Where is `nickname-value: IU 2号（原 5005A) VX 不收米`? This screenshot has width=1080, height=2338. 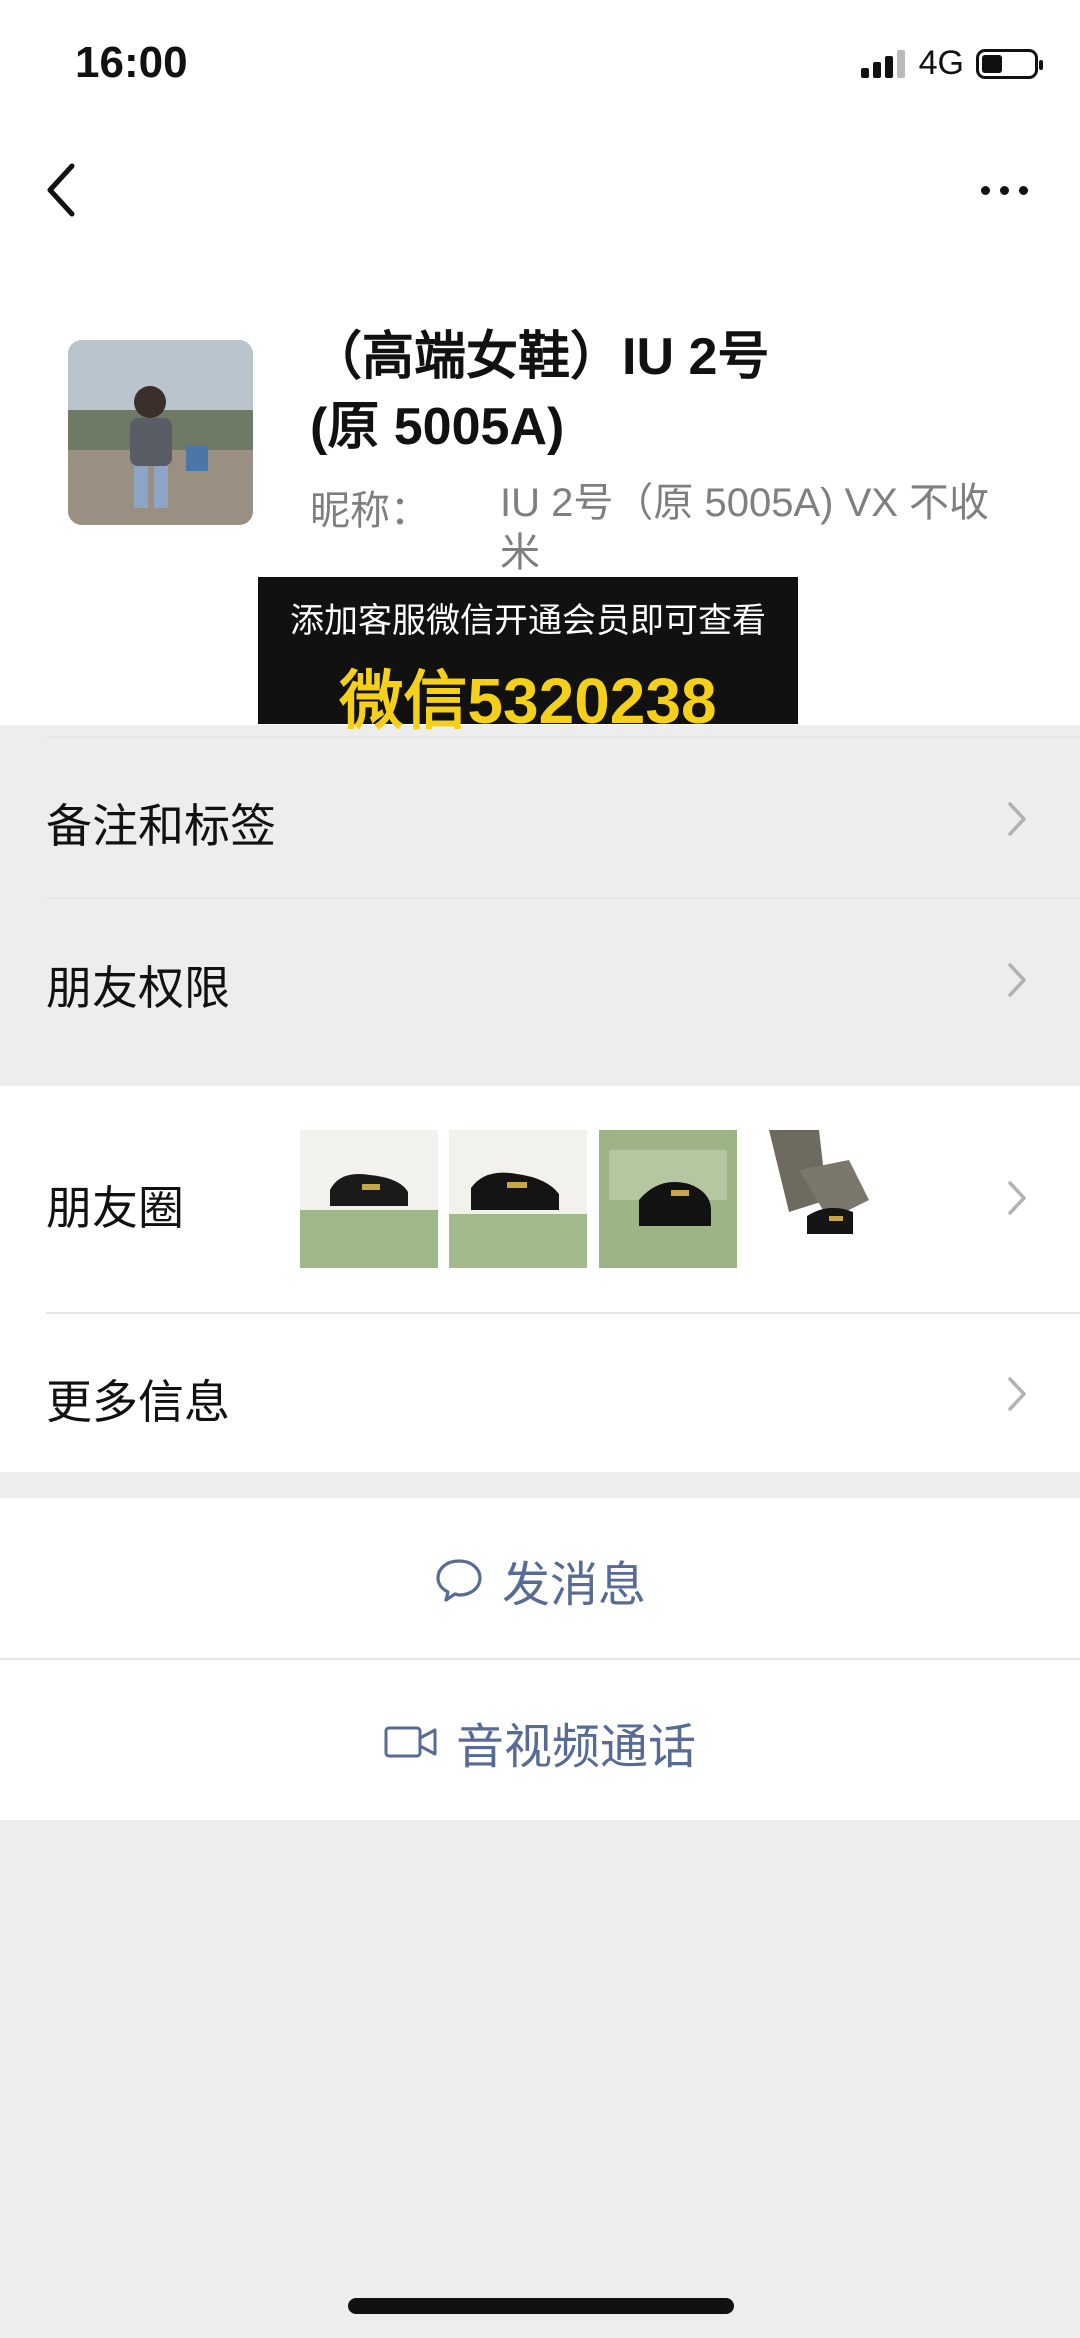
nickname-value: IU 2号（原 5005A) VX 不收米 is located at coordinates (745, 528).